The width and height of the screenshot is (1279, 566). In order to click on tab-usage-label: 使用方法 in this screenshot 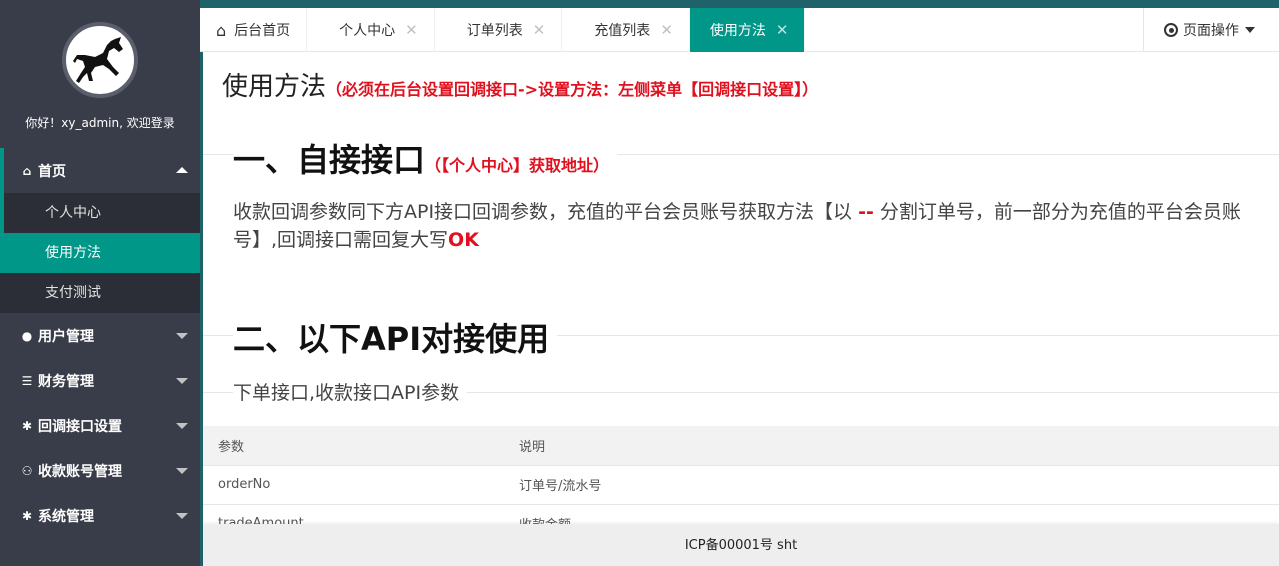, I will do `click(737, 31)`.